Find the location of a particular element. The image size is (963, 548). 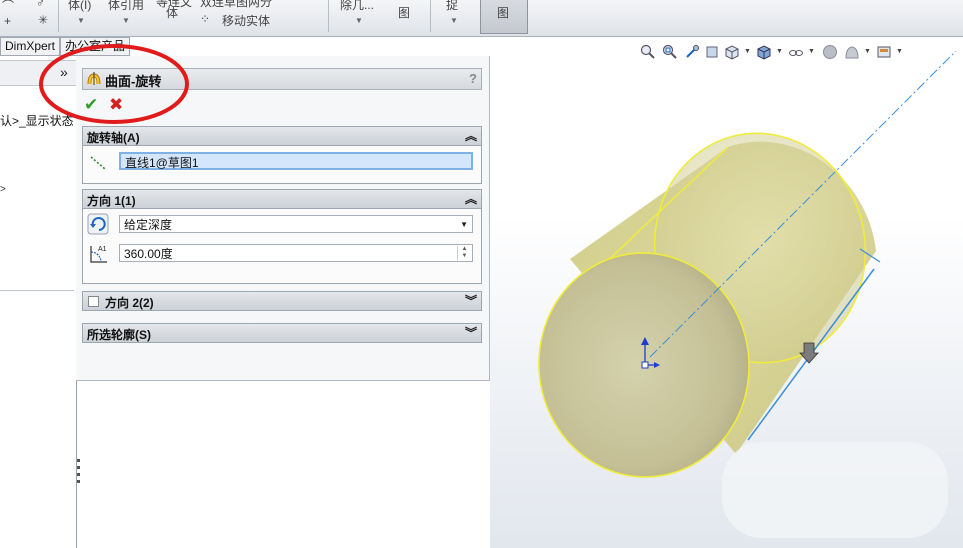

direction1-group: 方向 1(1) ︽ 给定深度 ▼ A1 360.00度 ▲ ▼ is located at coordinates (282, 236).